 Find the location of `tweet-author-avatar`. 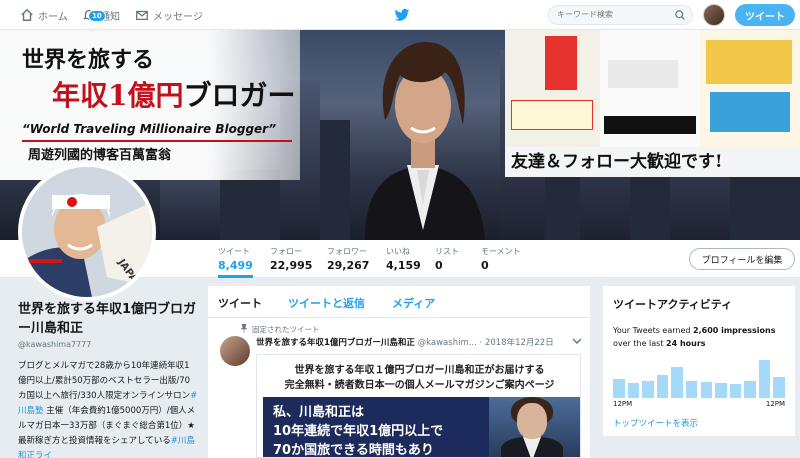

tweet-author-avatar is located at coordinates (235, 351).